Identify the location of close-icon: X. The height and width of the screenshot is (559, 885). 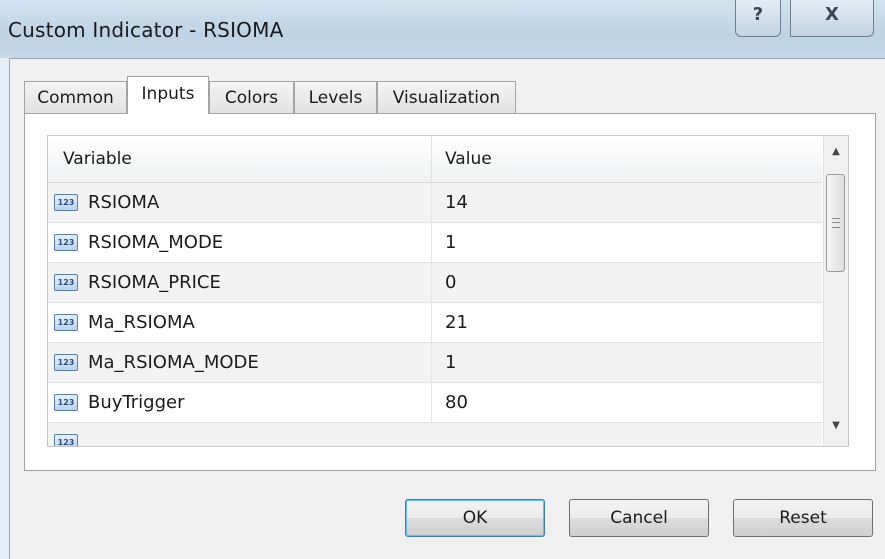
(832, 14).